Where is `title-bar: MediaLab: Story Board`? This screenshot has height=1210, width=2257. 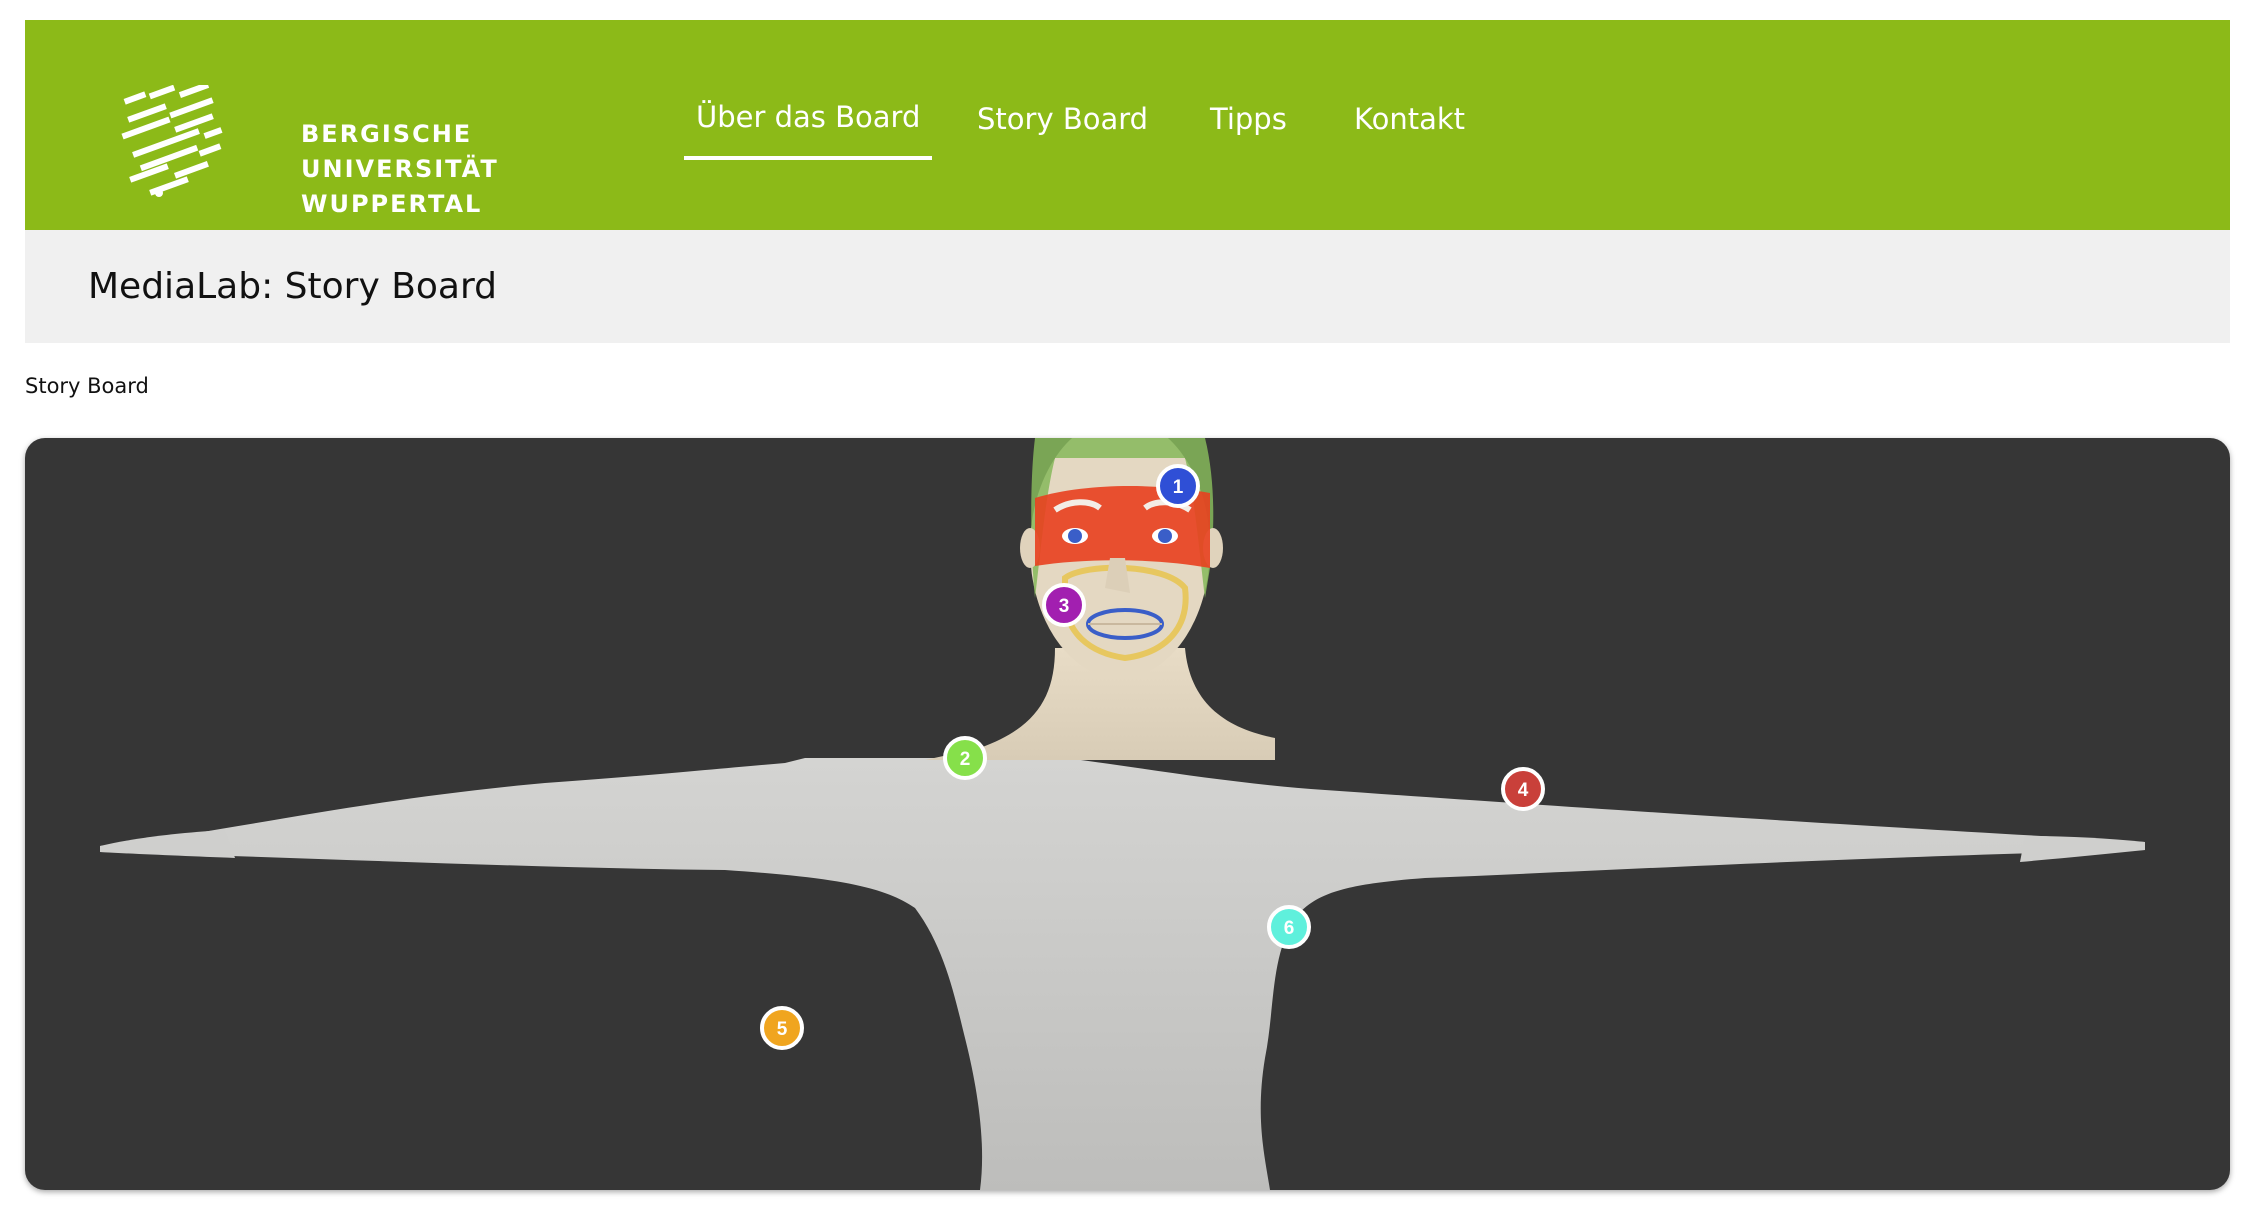 title-bar: MediaLab: Story Board is located at coordinates (1127, 286).